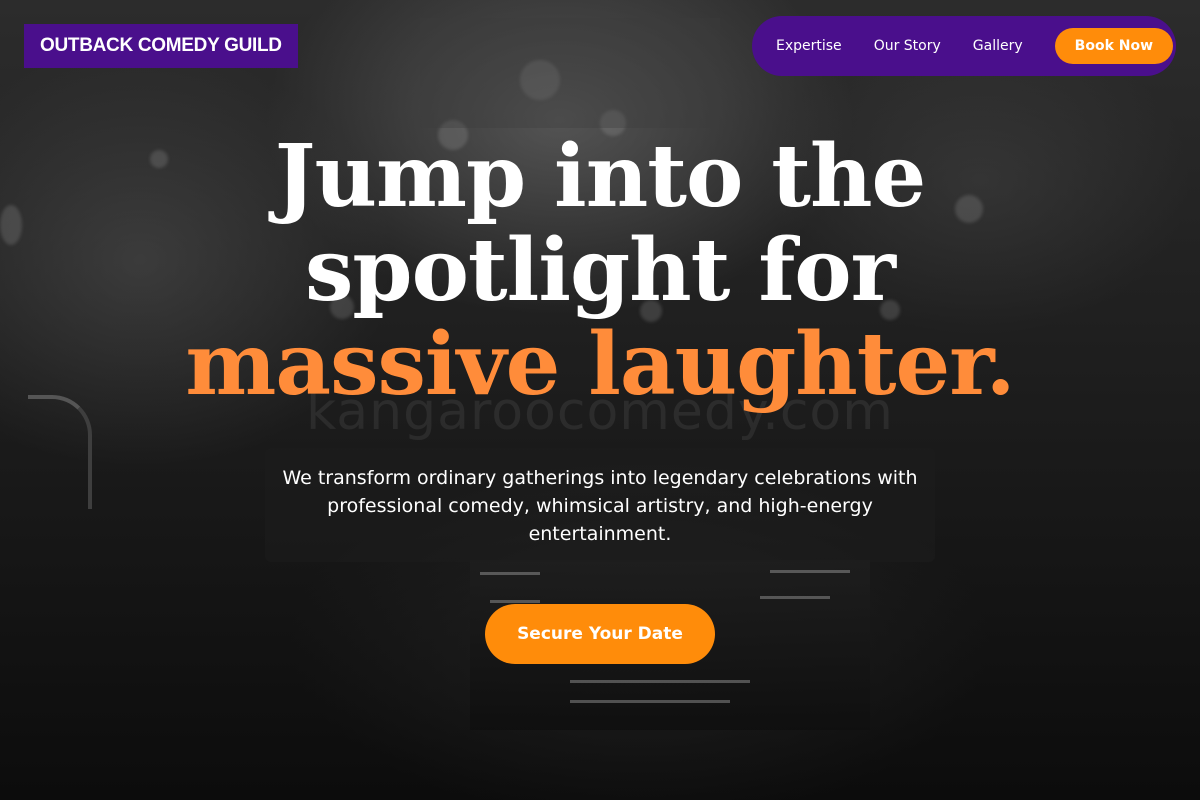  What do you see at coordinates (161, 46) in the screenshot?
I see `brand-logo: OUTBACK COMEDY GUILD` at bounding box center [161, 46].